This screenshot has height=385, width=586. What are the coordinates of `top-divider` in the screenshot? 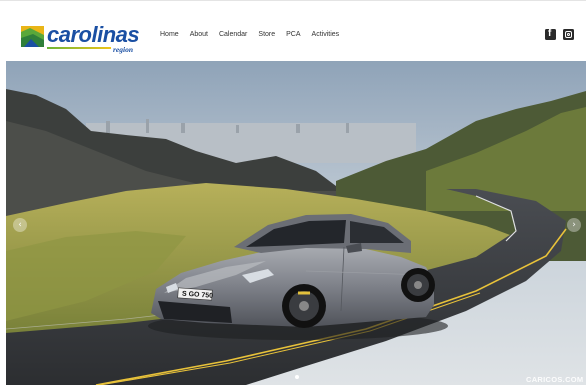 It's located at (293, 0).